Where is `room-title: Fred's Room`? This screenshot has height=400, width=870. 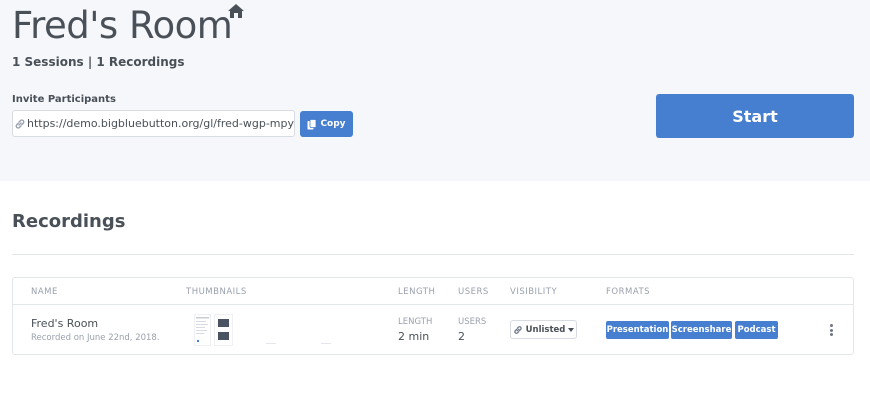
room-title: Fred's Room is located at coordinates (122, 25).